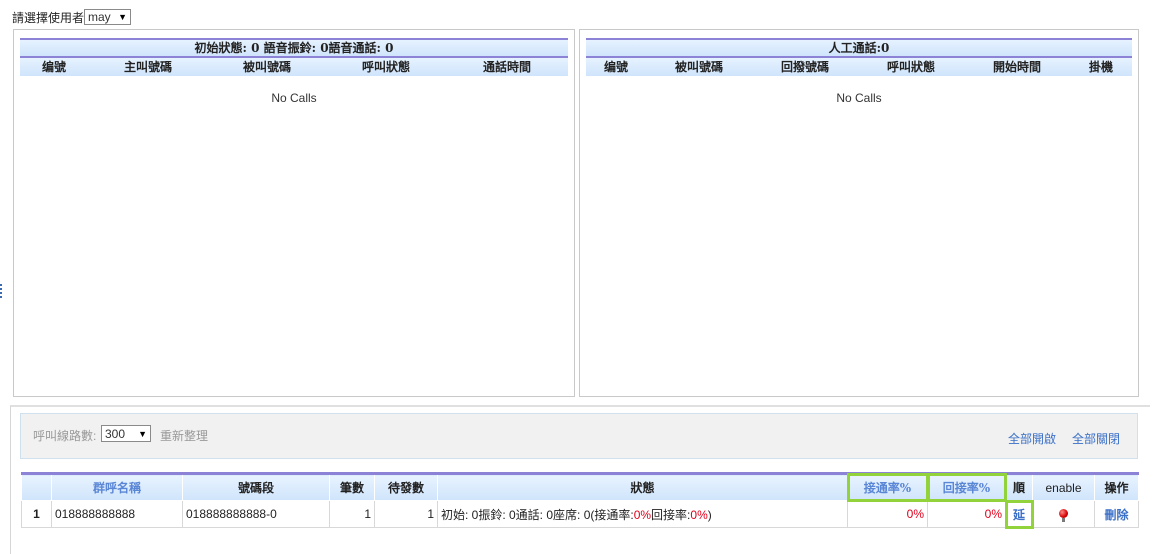 The width and height of the screenshot is (1159, 554). I want to click on column-header-connect-rate: 接通率%, so click(887, 487).